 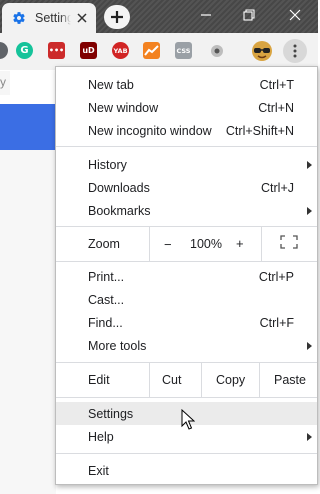 I want to click on analytics-extension-icon, so click(x=151, y=50).